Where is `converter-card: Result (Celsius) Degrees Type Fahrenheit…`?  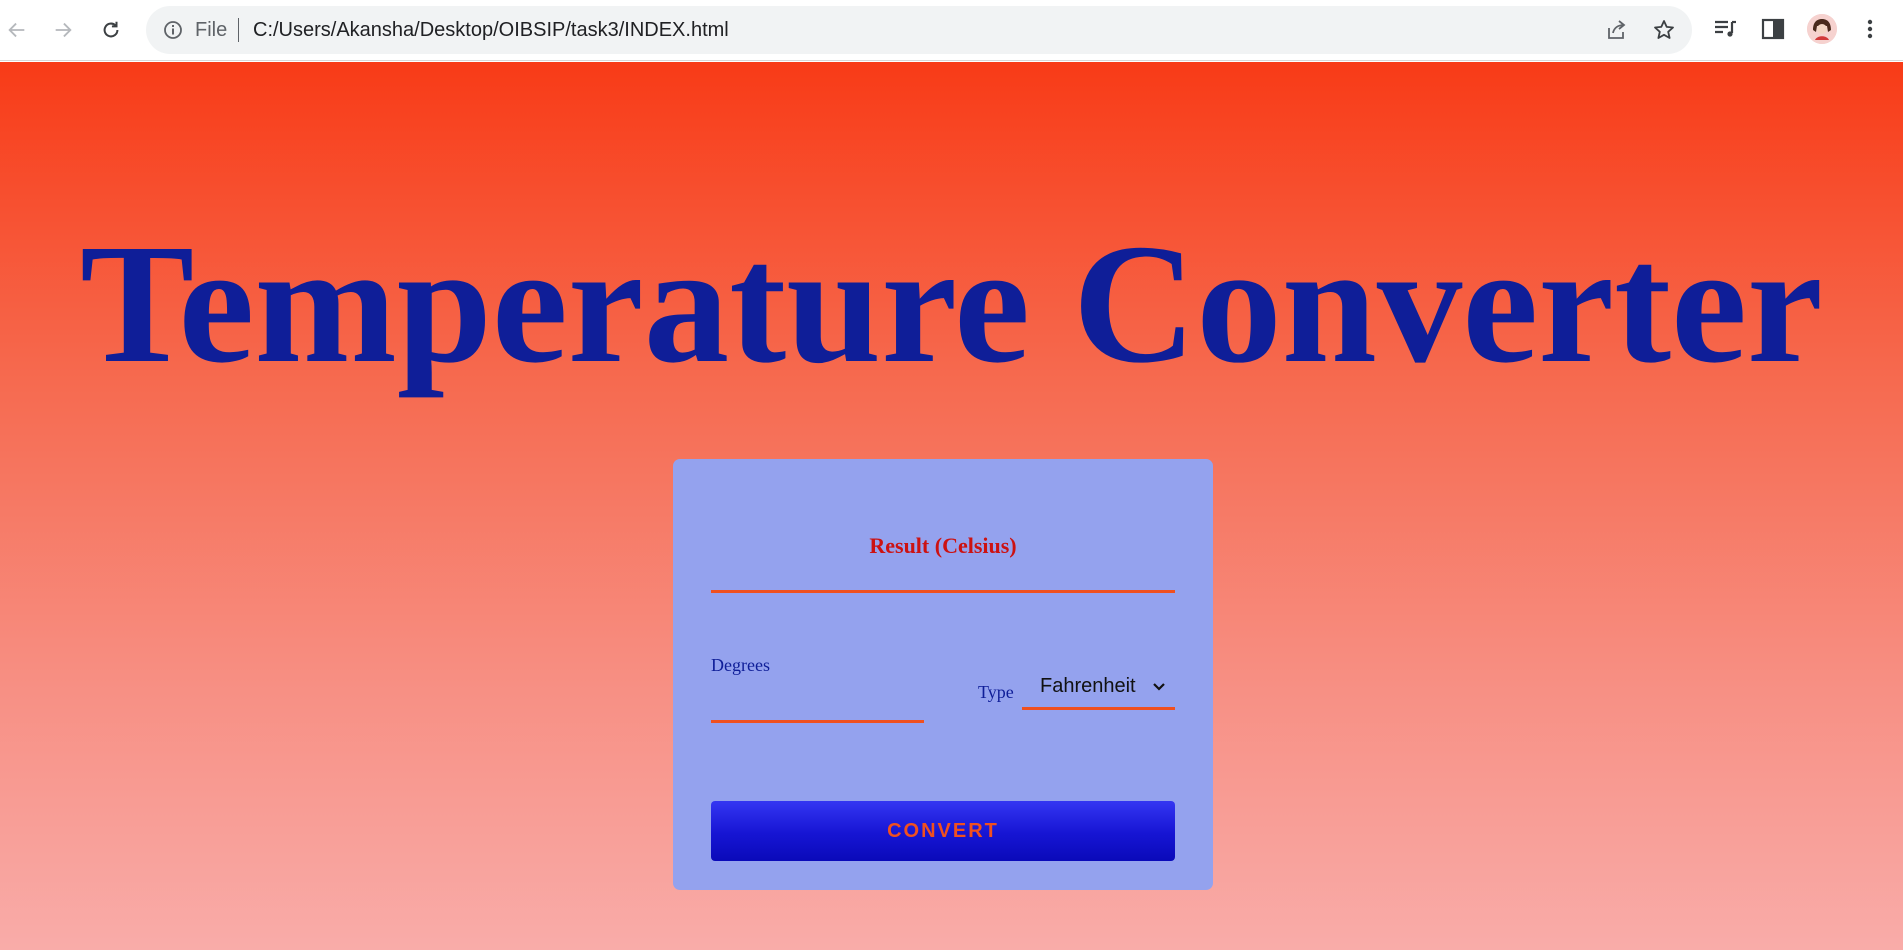
converter-card: Result (Celsius) Degrees Type Fahrenheit… is located at coordinates (943, 674).